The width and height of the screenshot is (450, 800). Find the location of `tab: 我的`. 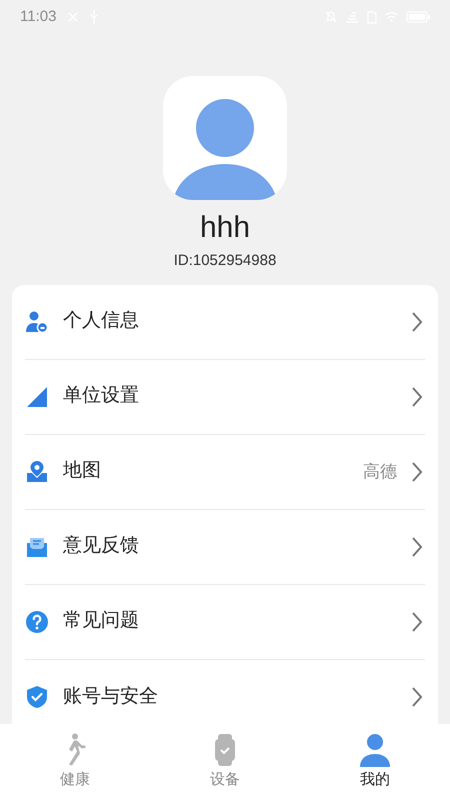

tab: 我的 is located at coordinates (375, 762).